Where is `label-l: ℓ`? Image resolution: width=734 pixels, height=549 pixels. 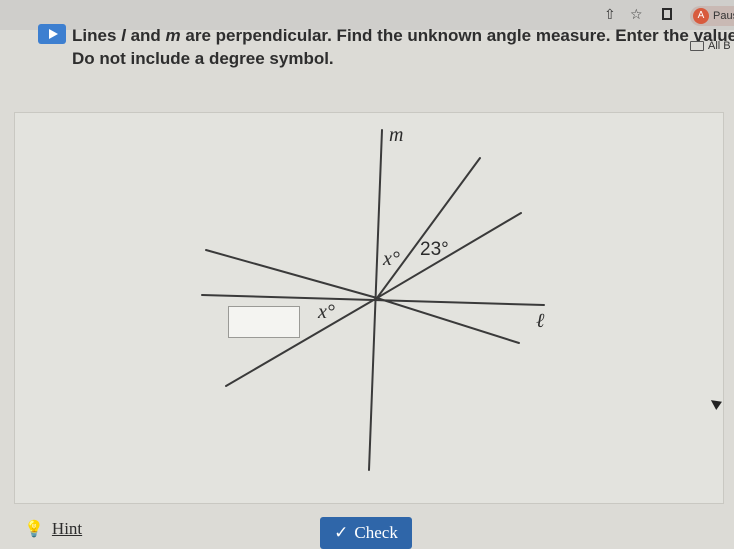
label-l: ℓ is located at coordinates (540, 321).